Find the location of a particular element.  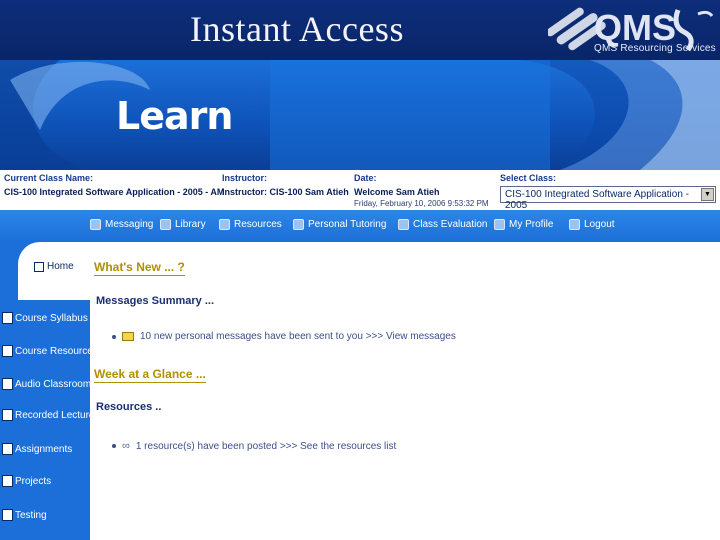

qms-logo-text: QMS is located at coordinates (635, 27).